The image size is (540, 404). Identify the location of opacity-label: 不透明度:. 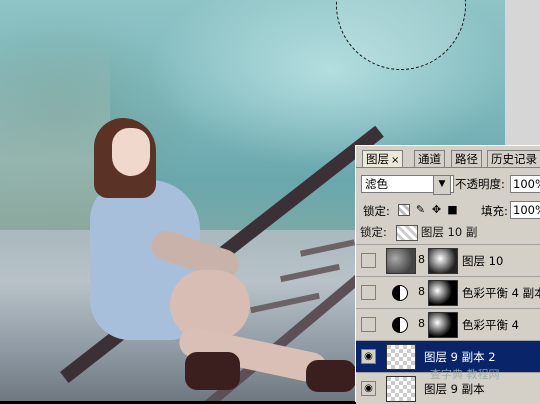
(480, 184).